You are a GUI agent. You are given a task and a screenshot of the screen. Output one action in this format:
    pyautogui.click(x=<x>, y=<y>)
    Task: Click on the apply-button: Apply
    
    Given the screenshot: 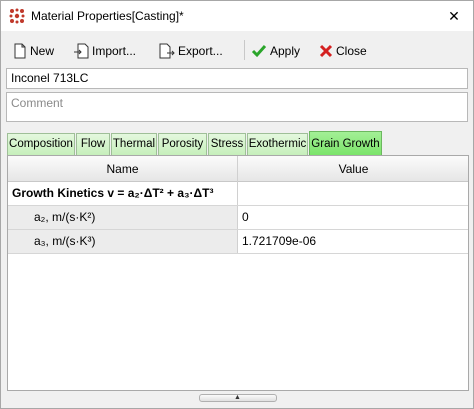 What is the action you would take?
    pyautogui.click(x=275, y=51)
    